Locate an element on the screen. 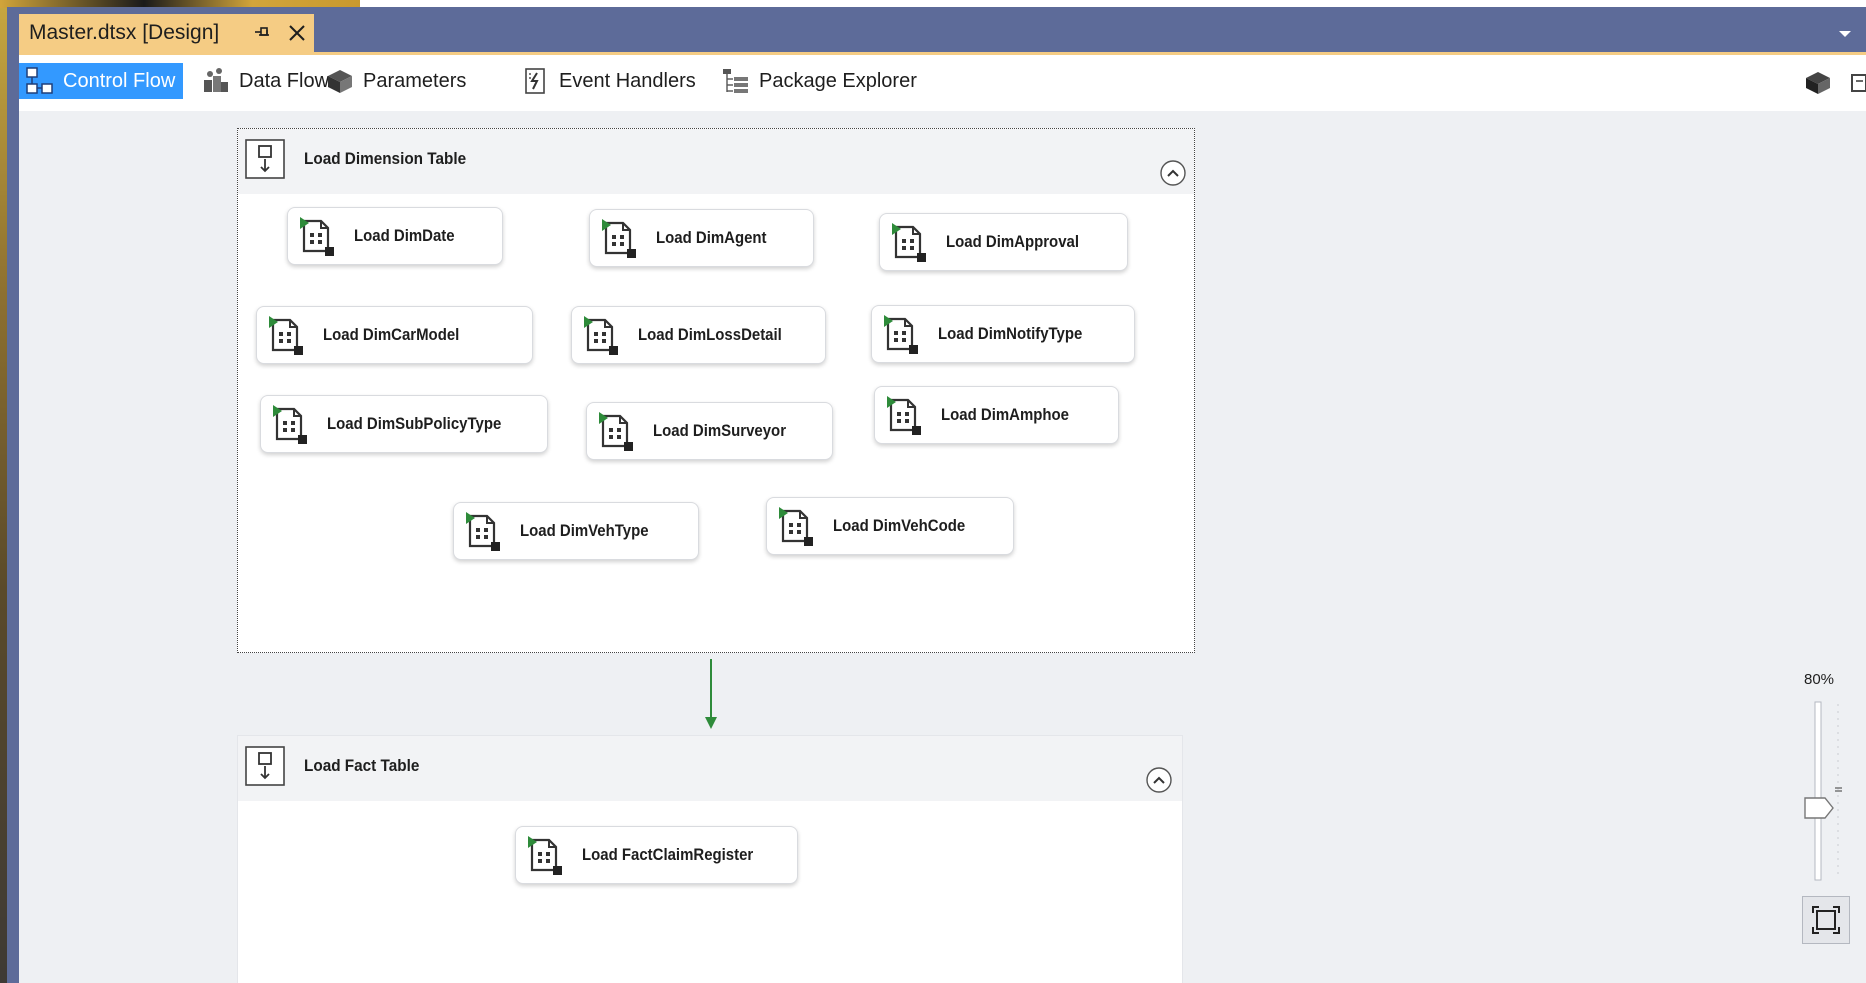 This screenshot has height=983, width=1866. sequence-container-fact: Load Fact Table Load FactClaimRegister is located at coordinates (710, 859).